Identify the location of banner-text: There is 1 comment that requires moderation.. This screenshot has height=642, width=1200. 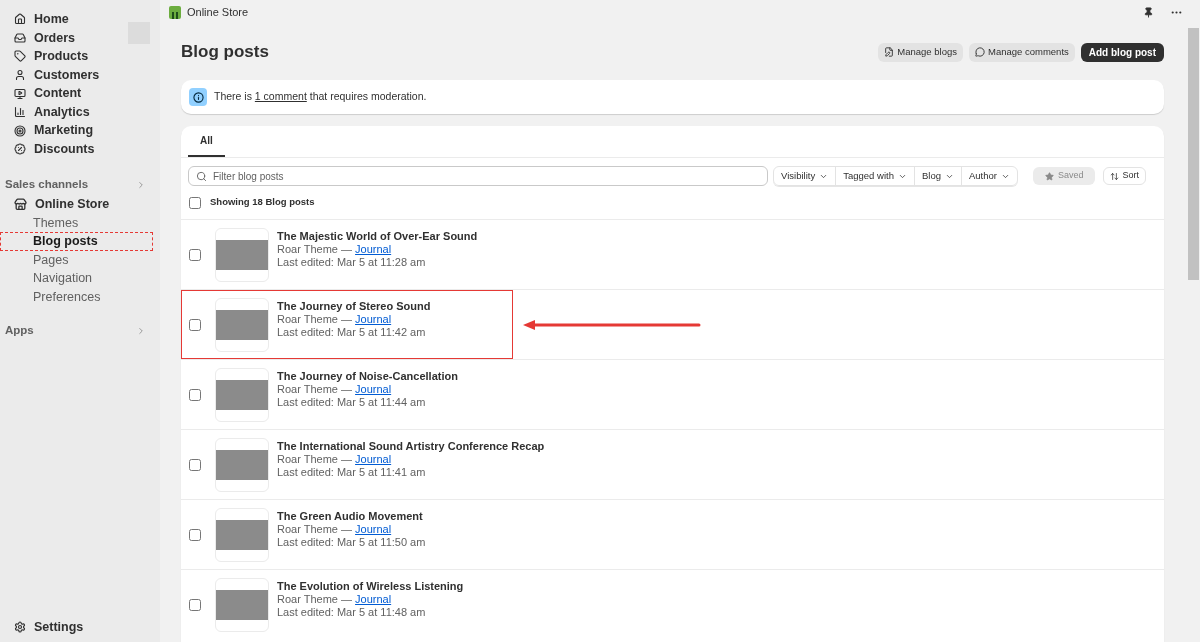
(320, 97).